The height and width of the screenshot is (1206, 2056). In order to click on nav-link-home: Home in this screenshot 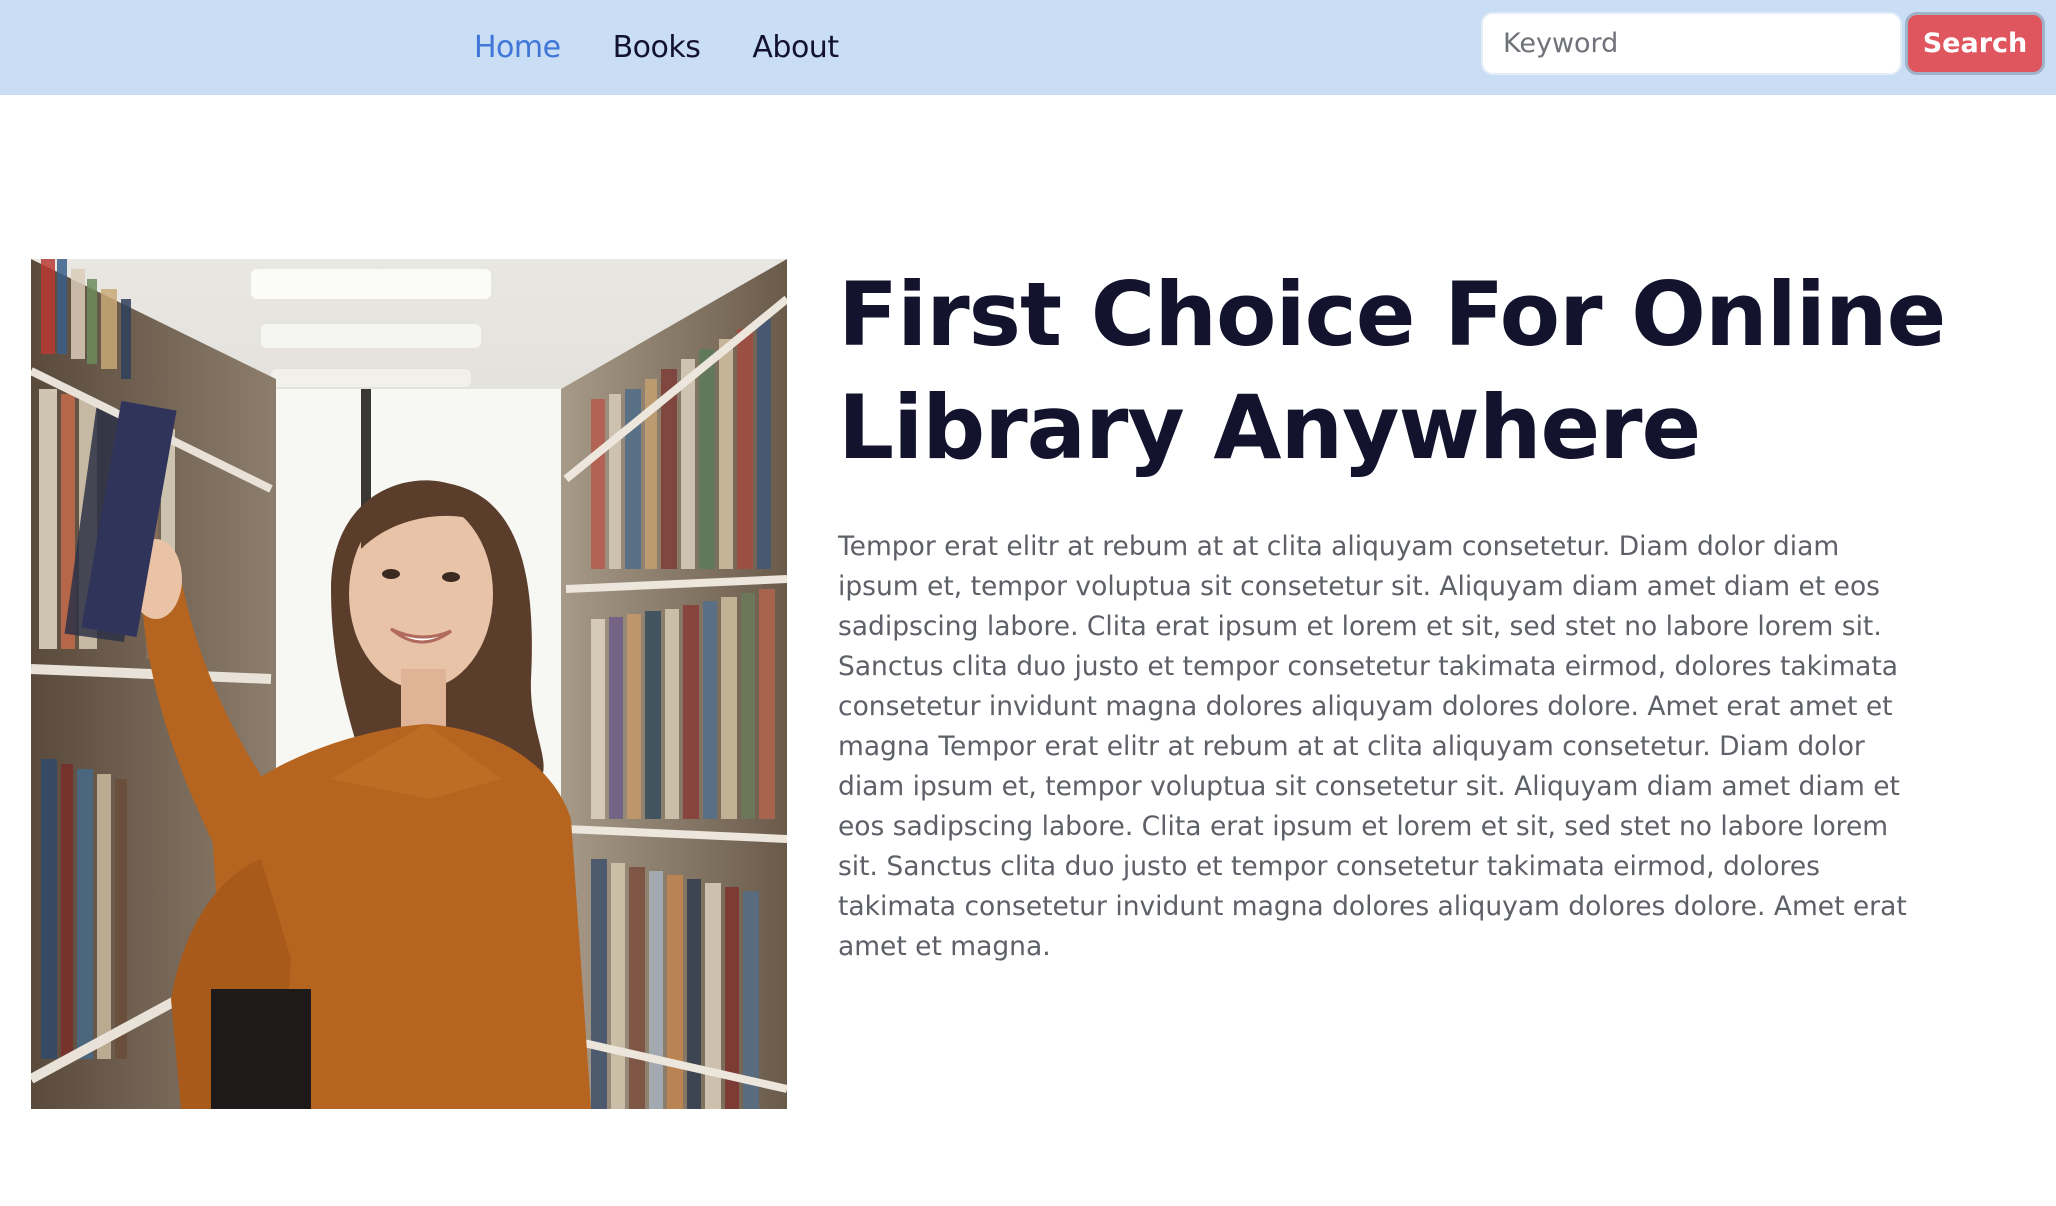, I will do `click(517, 47)`.